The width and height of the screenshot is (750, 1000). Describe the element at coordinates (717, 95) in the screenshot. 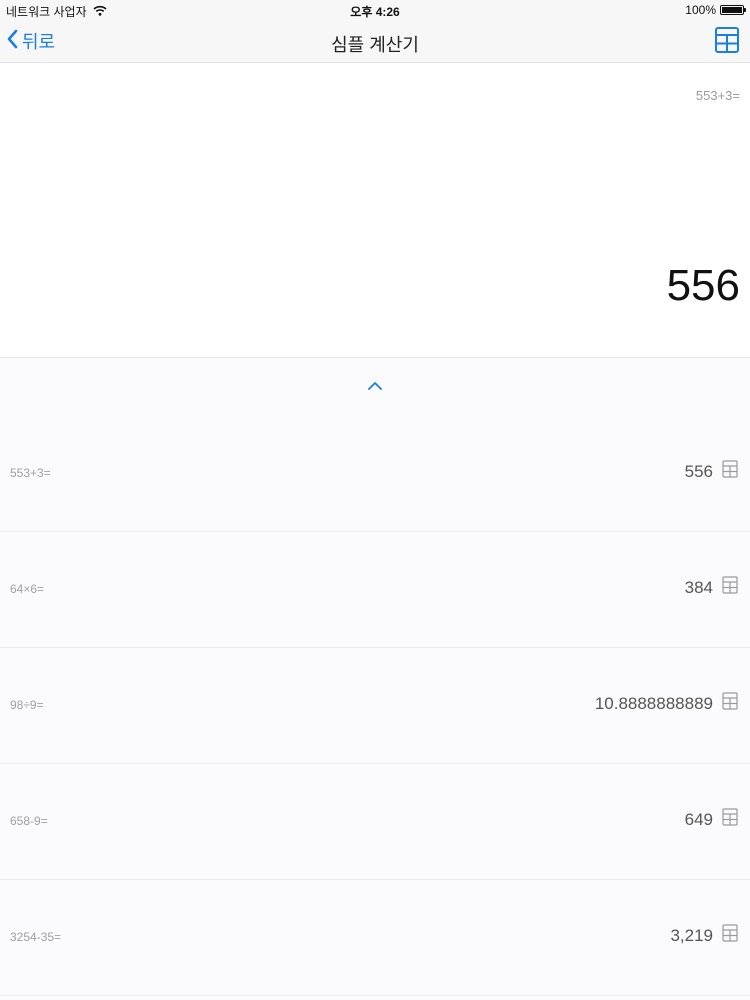

I see `display-expression: 553+3=` at that location.